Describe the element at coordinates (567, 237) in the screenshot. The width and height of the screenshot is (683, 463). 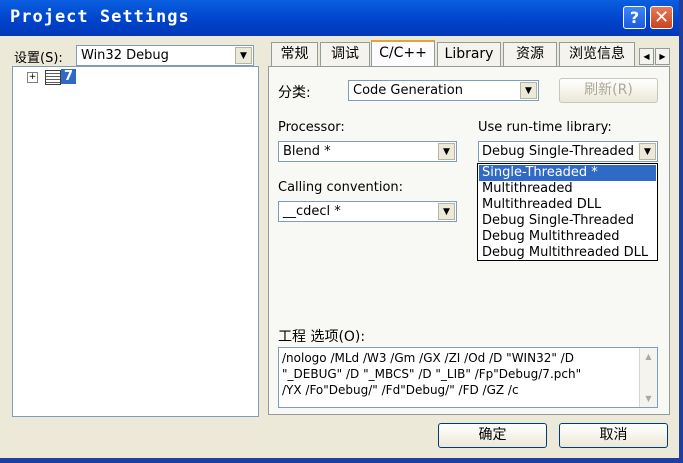
I see `runtime-option: Debug Multithreaded` at that location.